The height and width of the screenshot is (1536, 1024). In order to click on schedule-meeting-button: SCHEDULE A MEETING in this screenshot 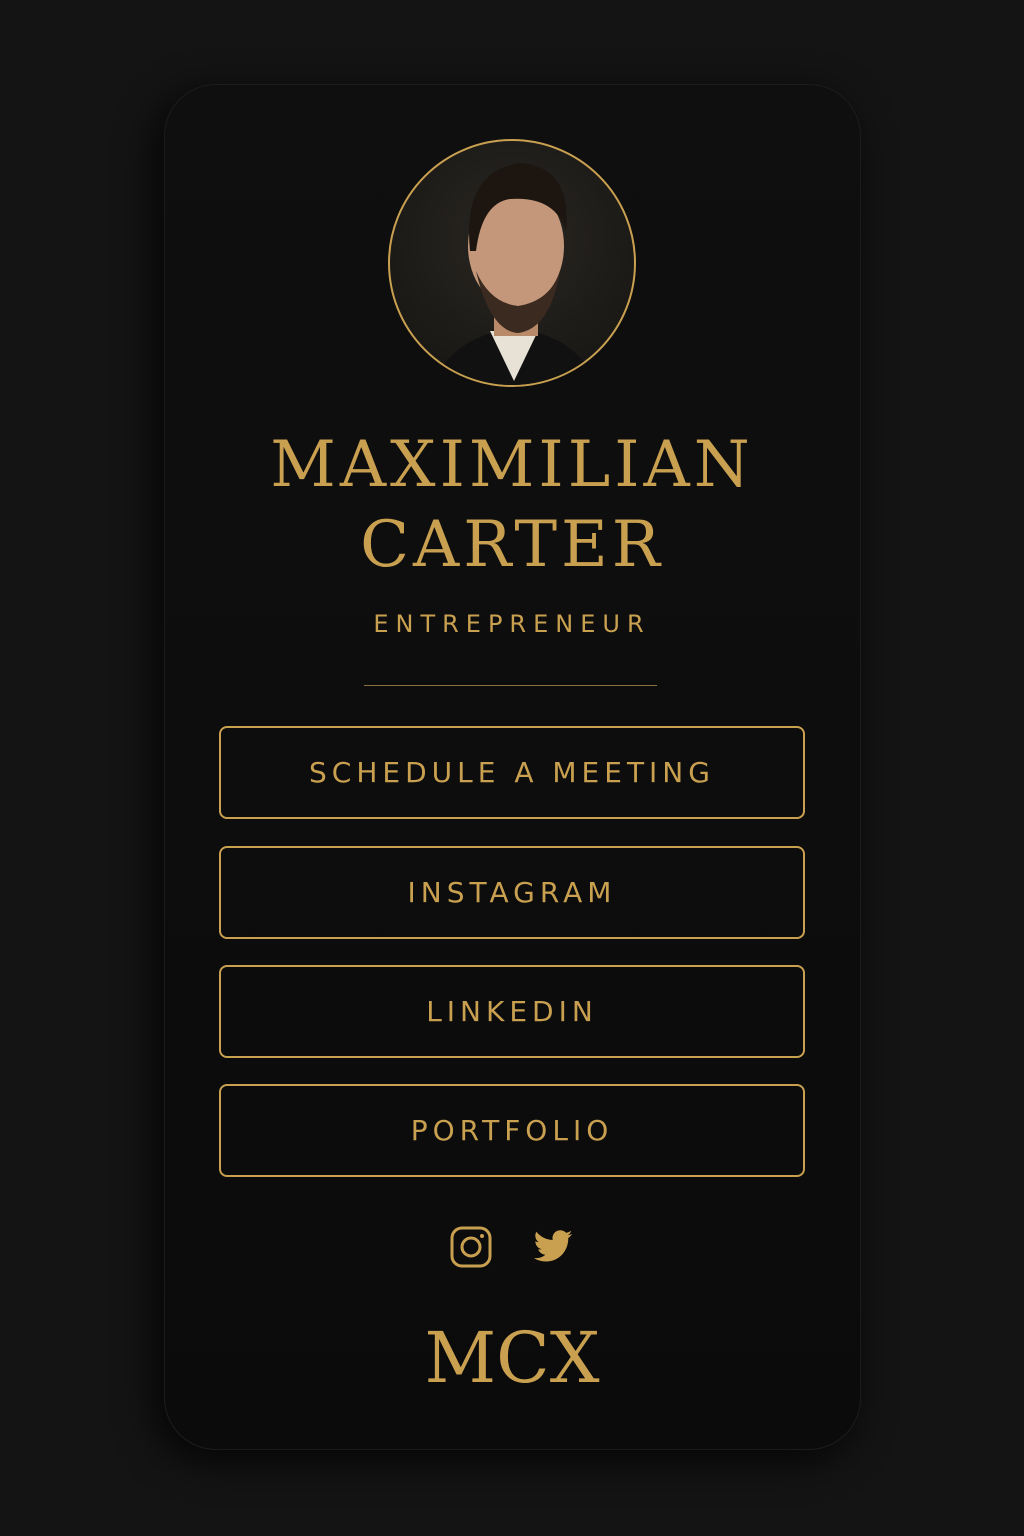, I will do `click(512, 772)`.